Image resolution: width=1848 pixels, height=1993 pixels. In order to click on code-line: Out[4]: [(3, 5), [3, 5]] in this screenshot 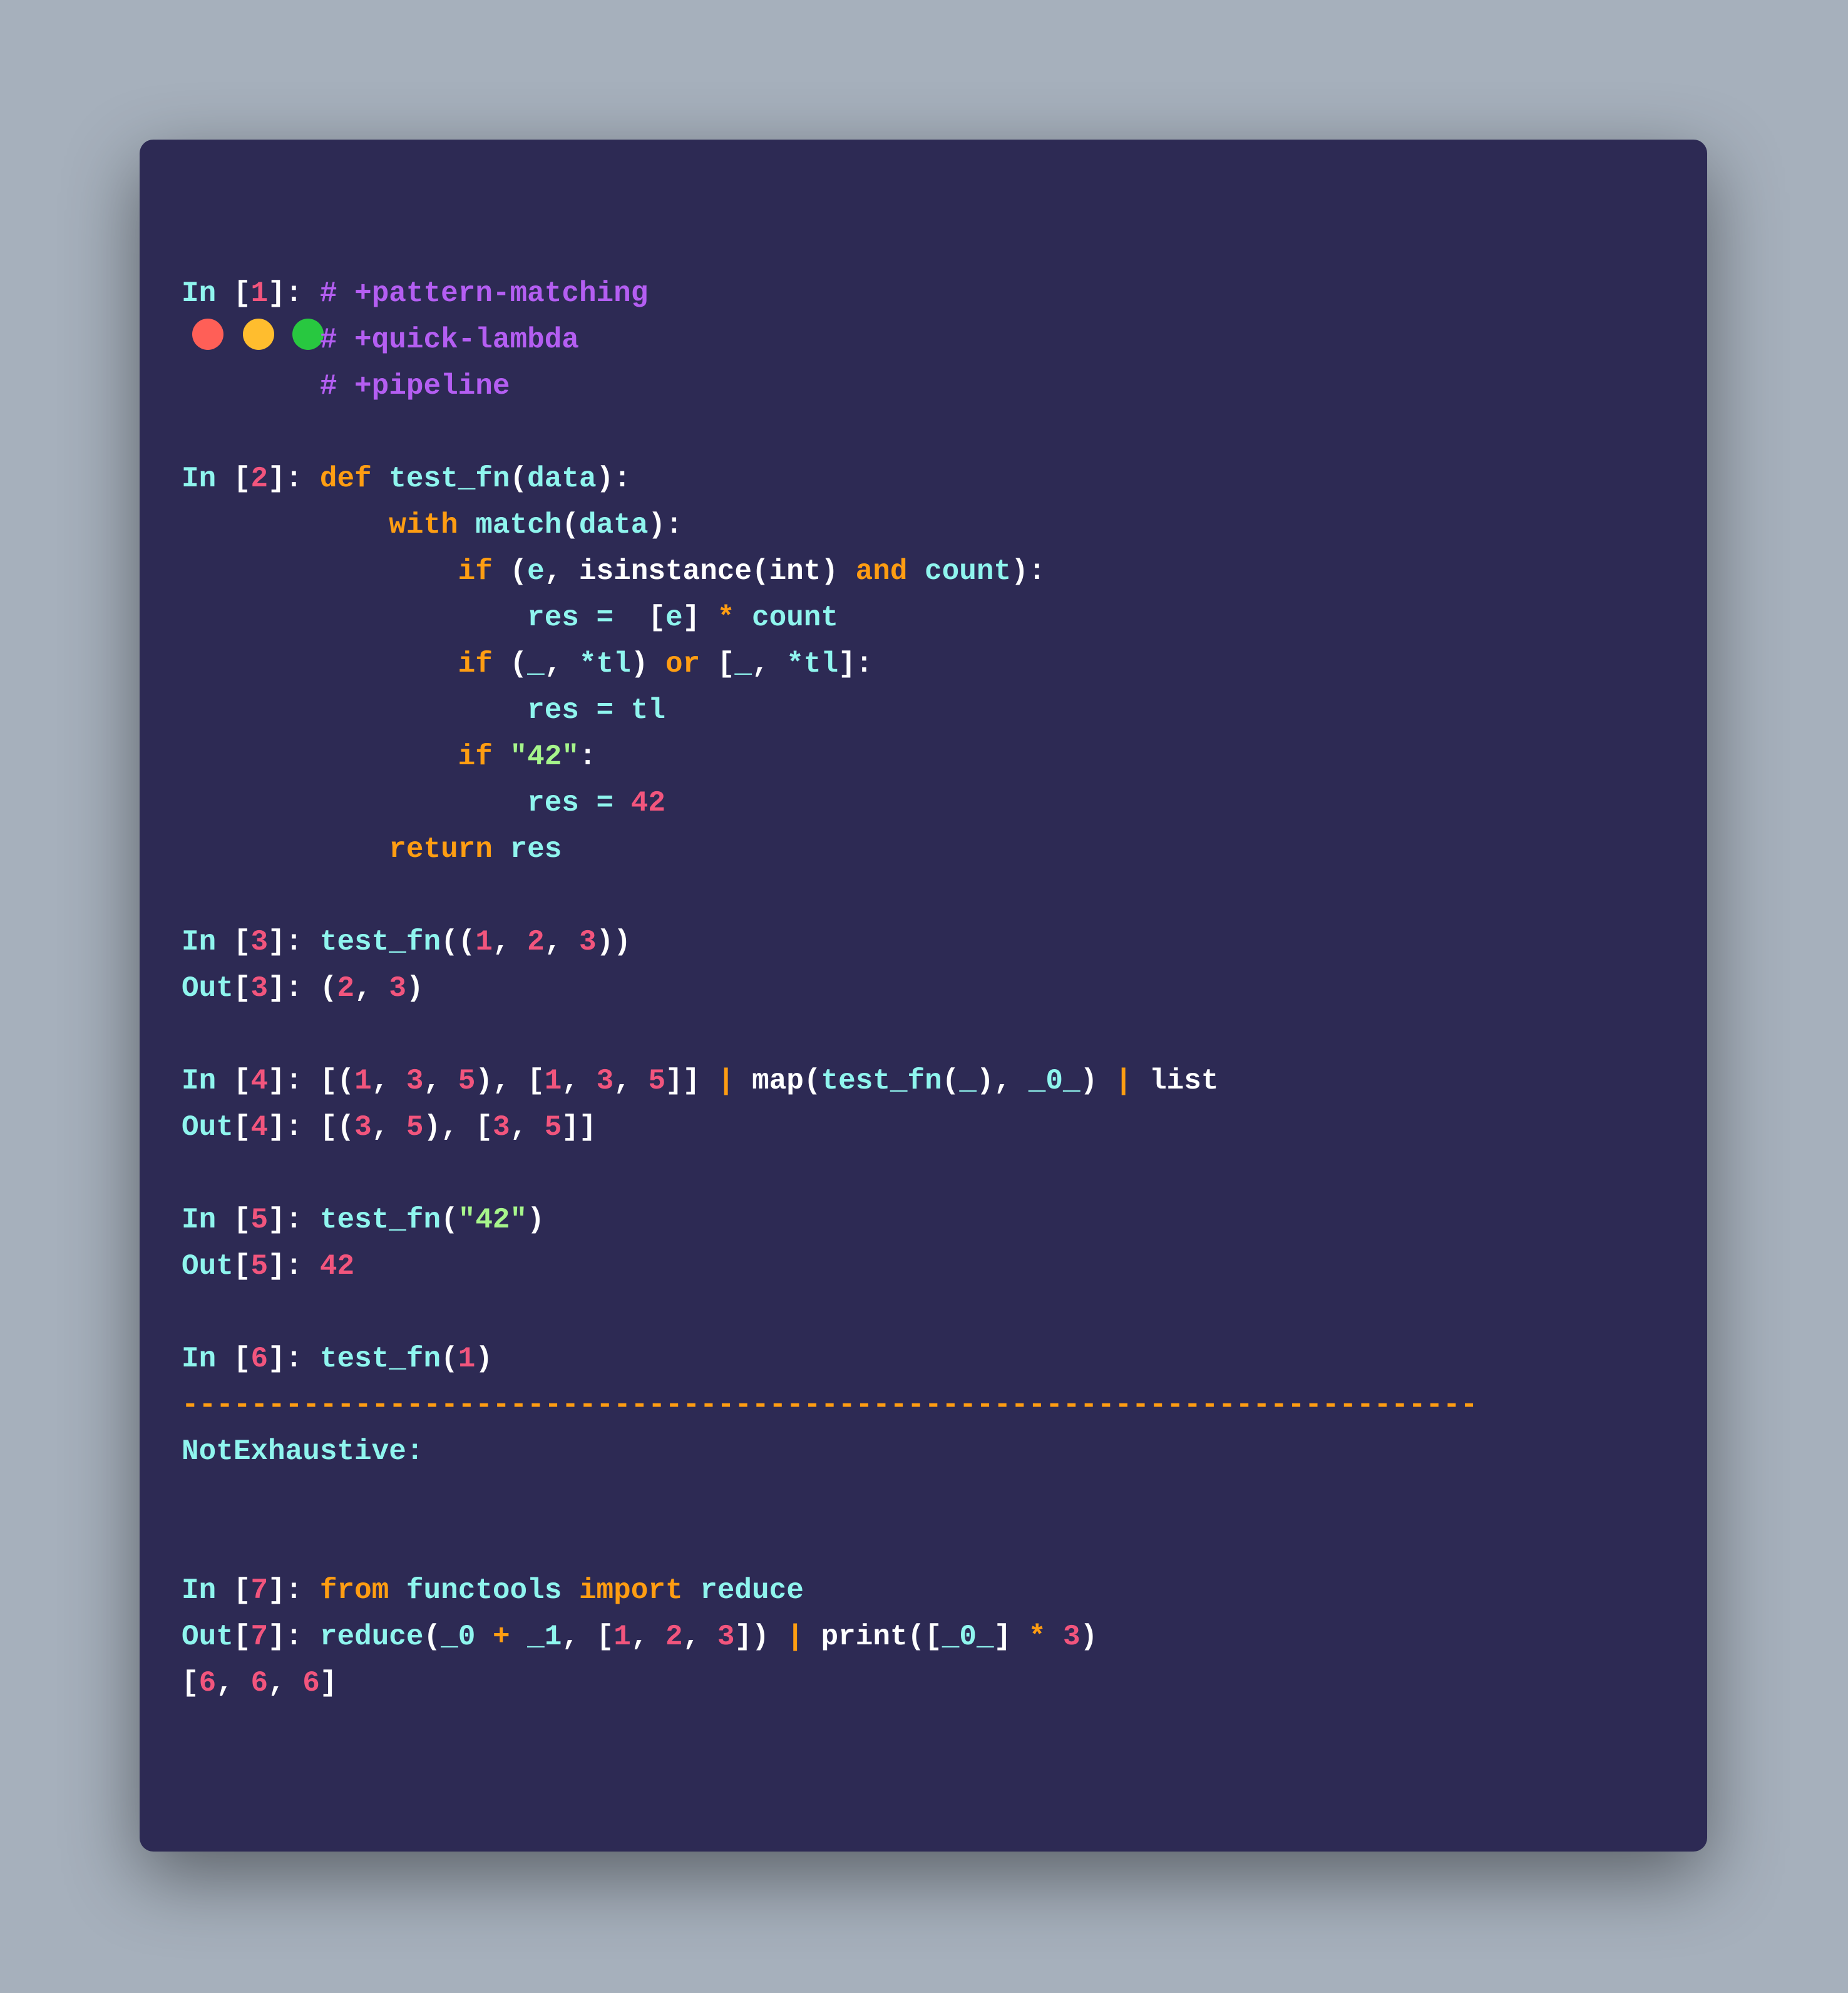, I will do `click(829, 1127)`.